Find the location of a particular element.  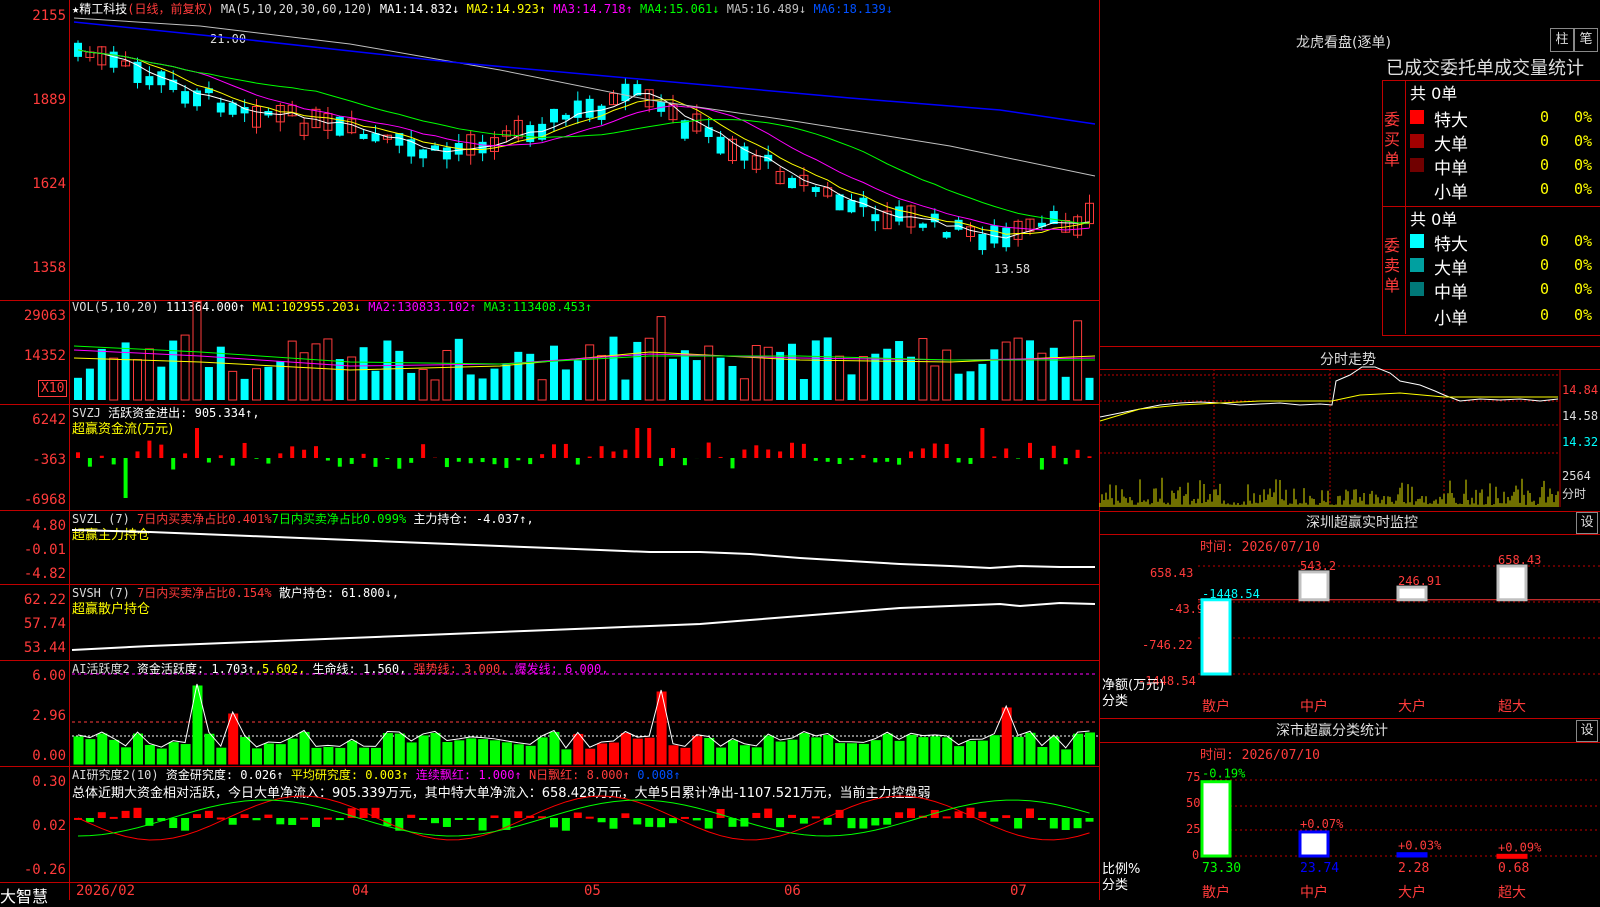

sz-class-cat-4: 超大 is located at coordinates (1512, 892).